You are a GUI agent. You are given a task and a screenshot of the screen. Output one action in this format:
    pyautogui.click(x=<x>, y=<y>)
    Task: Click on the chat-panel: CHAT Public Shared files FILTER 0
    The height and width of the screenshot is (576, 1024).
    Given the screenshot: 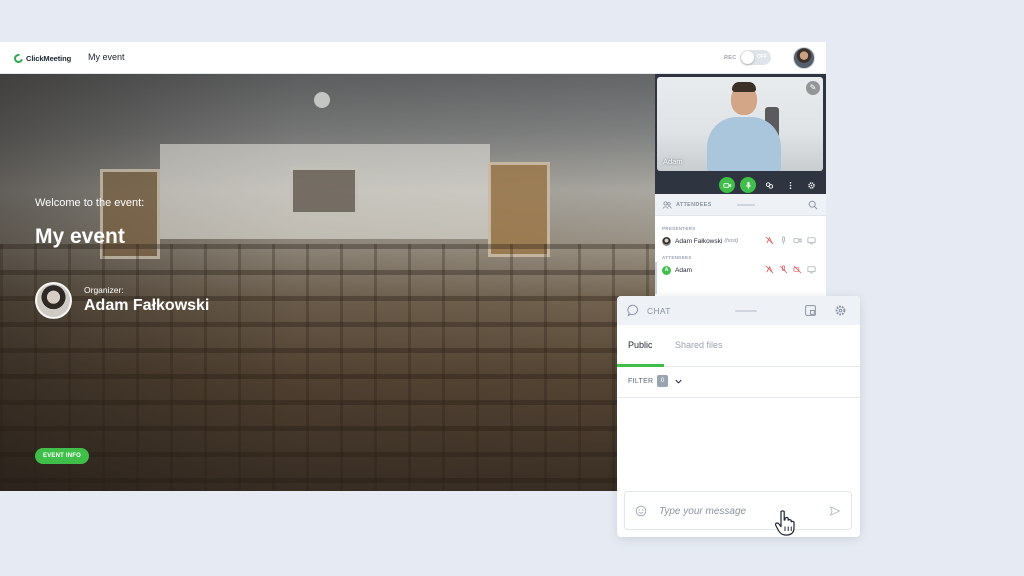 What is the action you would take?
    pyautogui.click(x=738, y=416)
    